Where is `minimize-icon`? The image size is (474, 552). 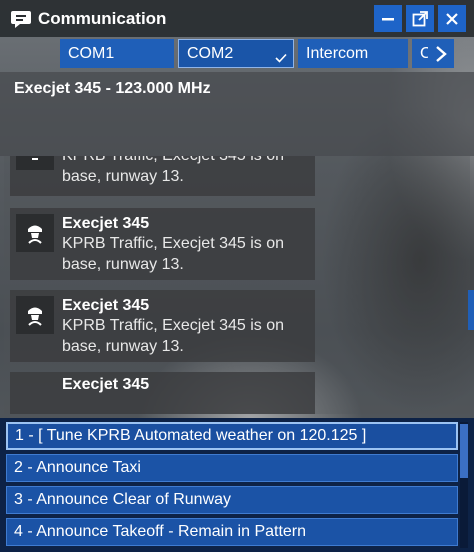
minimize-icon is located at coordinates (388, 18).